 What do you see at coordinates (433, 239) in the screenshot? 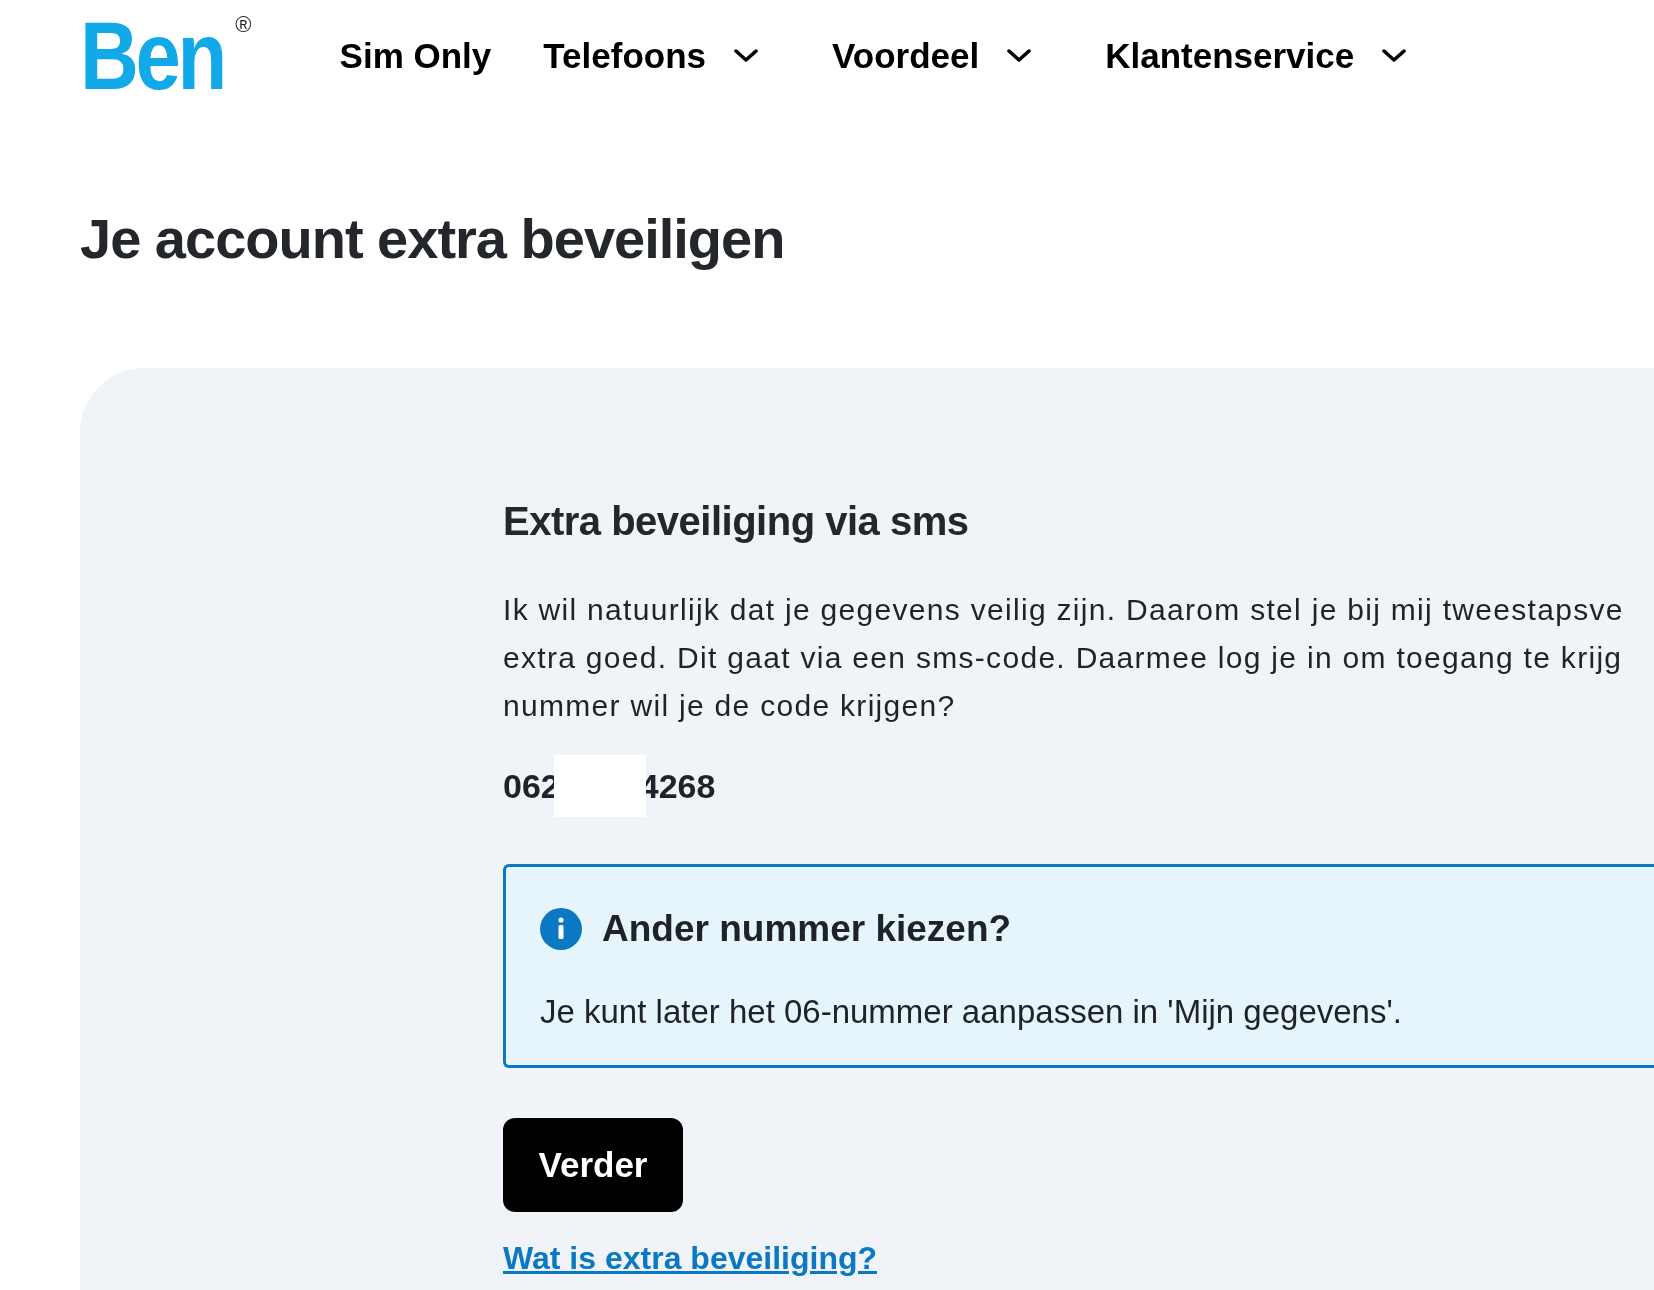
I see `page-title: Je account extra beveiligen` at bounding box center [433, 239].